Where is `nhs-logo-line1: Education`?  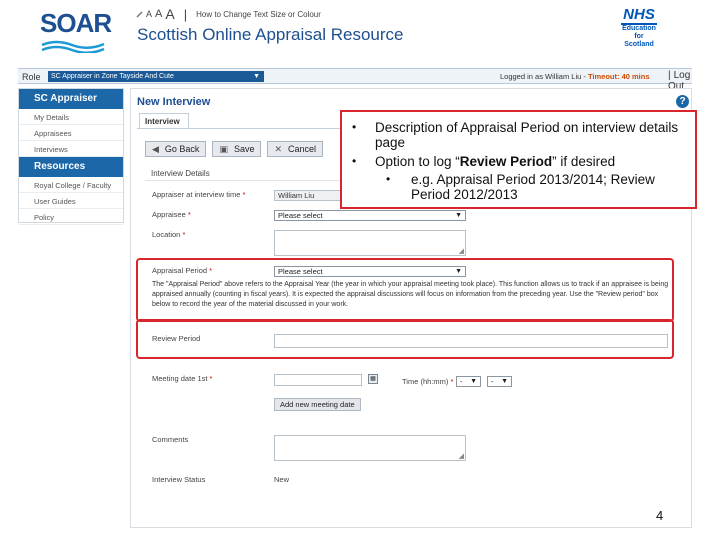 nhs-logo-line1: Education is located at coordinates (639, 28).